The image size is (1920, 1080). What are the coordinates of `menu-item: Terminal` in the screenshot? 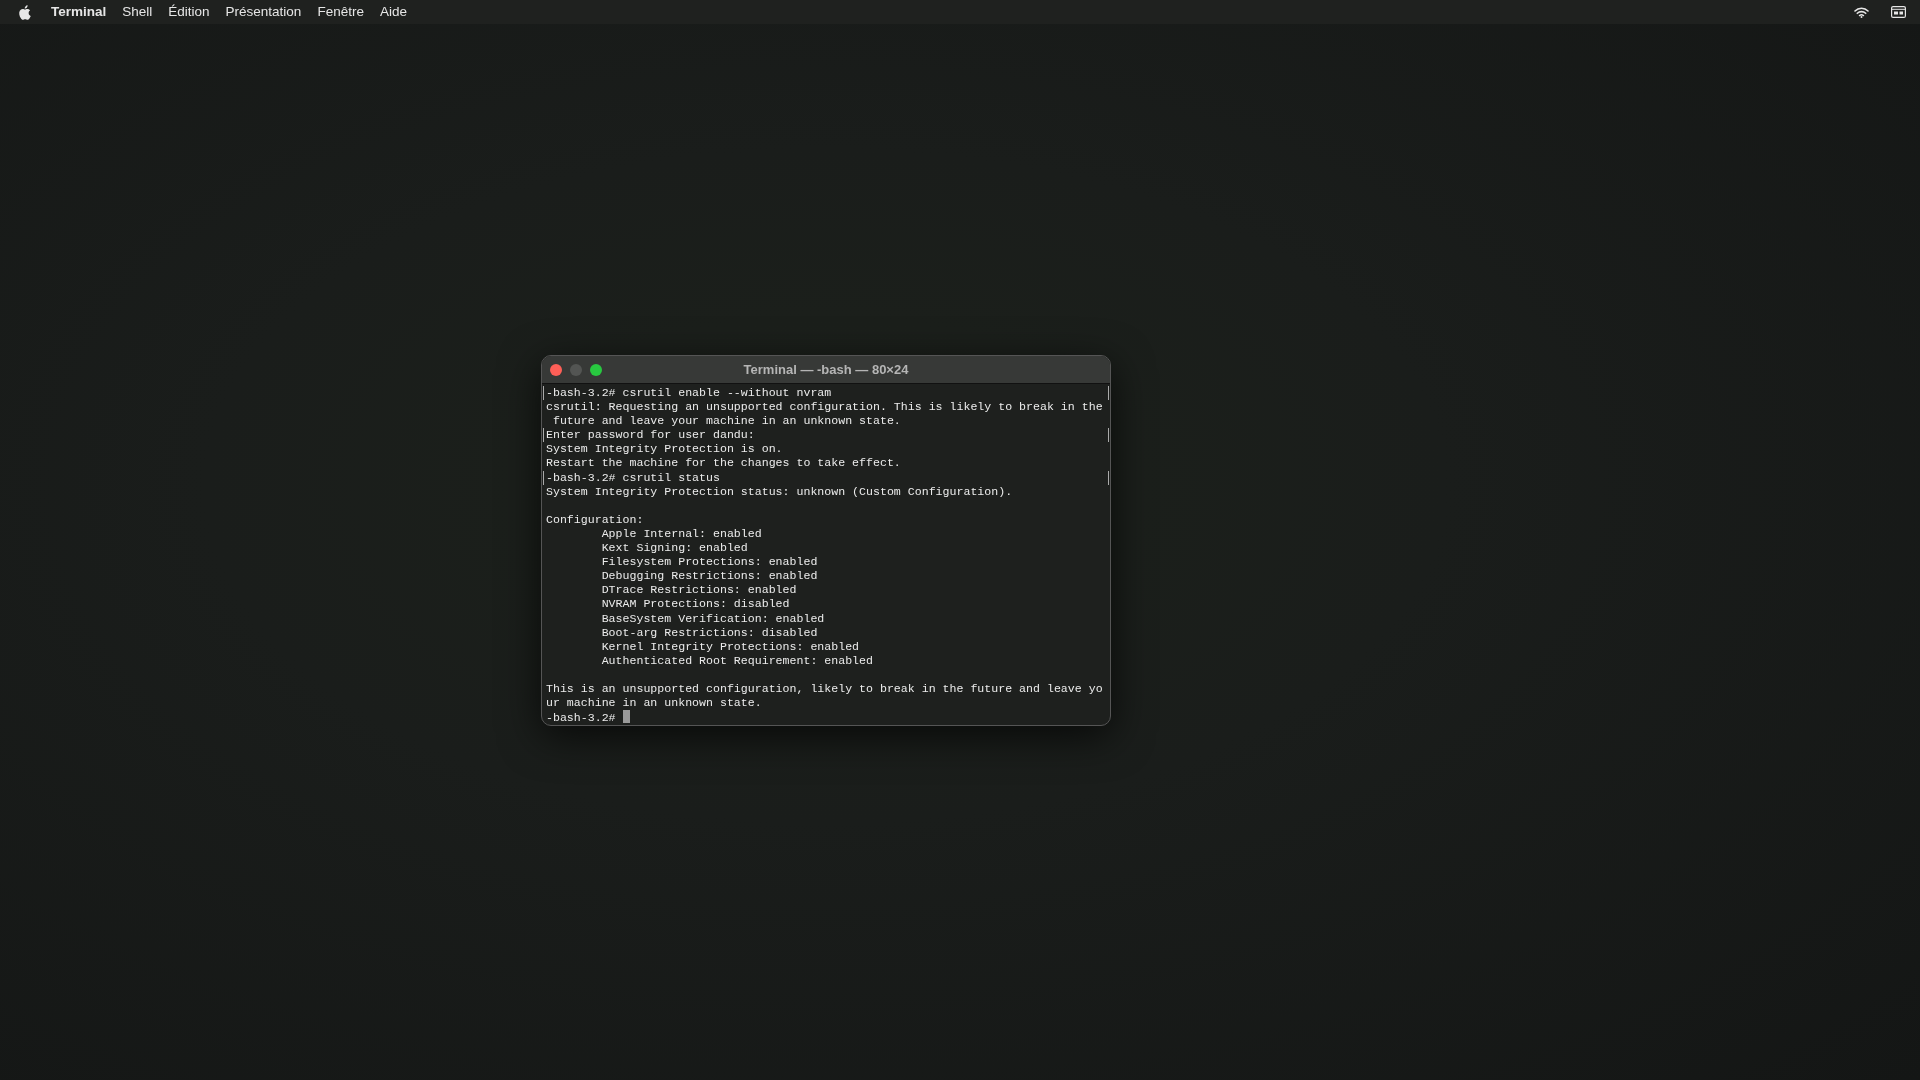 It's located at (79, 12).